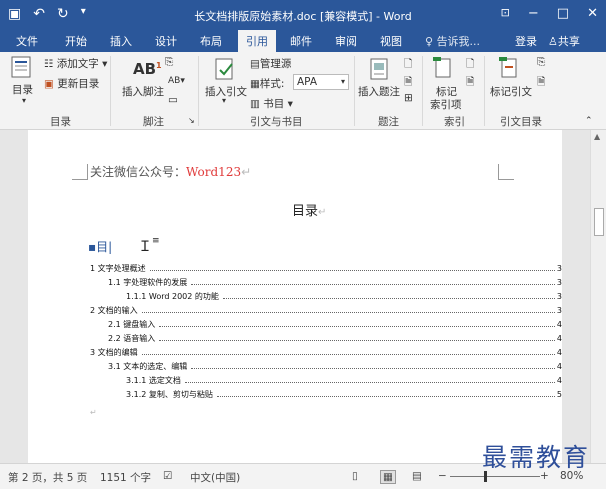  I want to click on collapse-ribbon-icon: ⌃, so click(589, 121).